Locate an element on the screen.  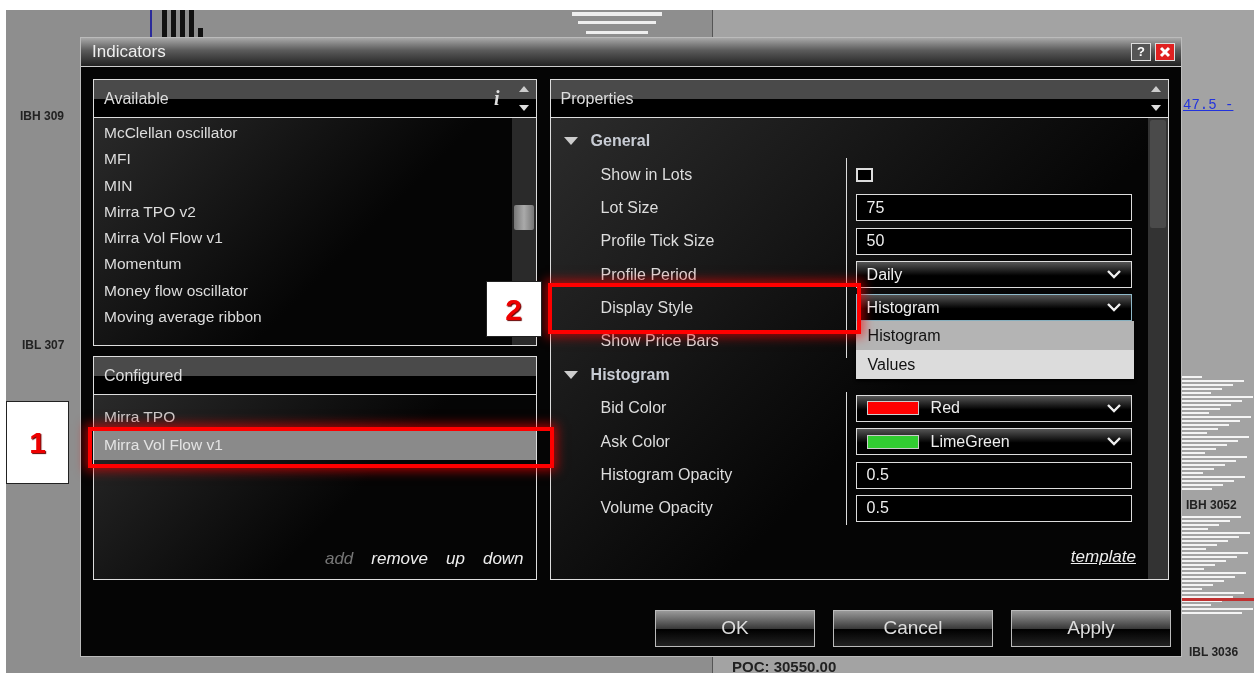
dropdown-value: Red is located at coordinates (945, 408).